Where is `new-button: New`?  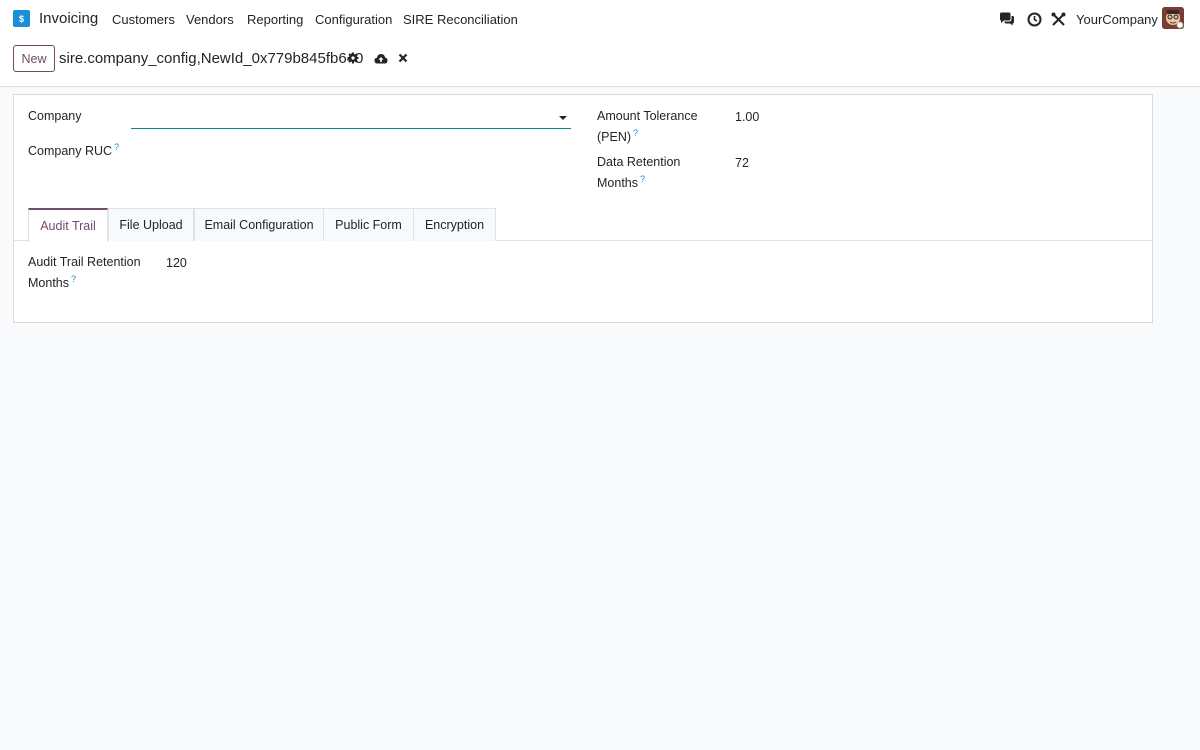 new-button: New is located at coordinates (34, 58).